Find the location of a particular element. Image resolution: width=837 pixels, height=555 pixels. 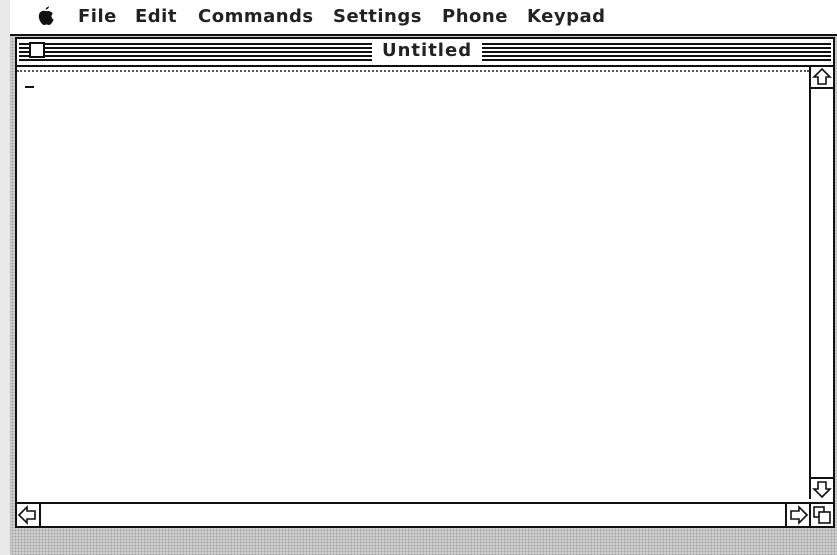

menu-edit: Edit is located at coordinates (156, 16).